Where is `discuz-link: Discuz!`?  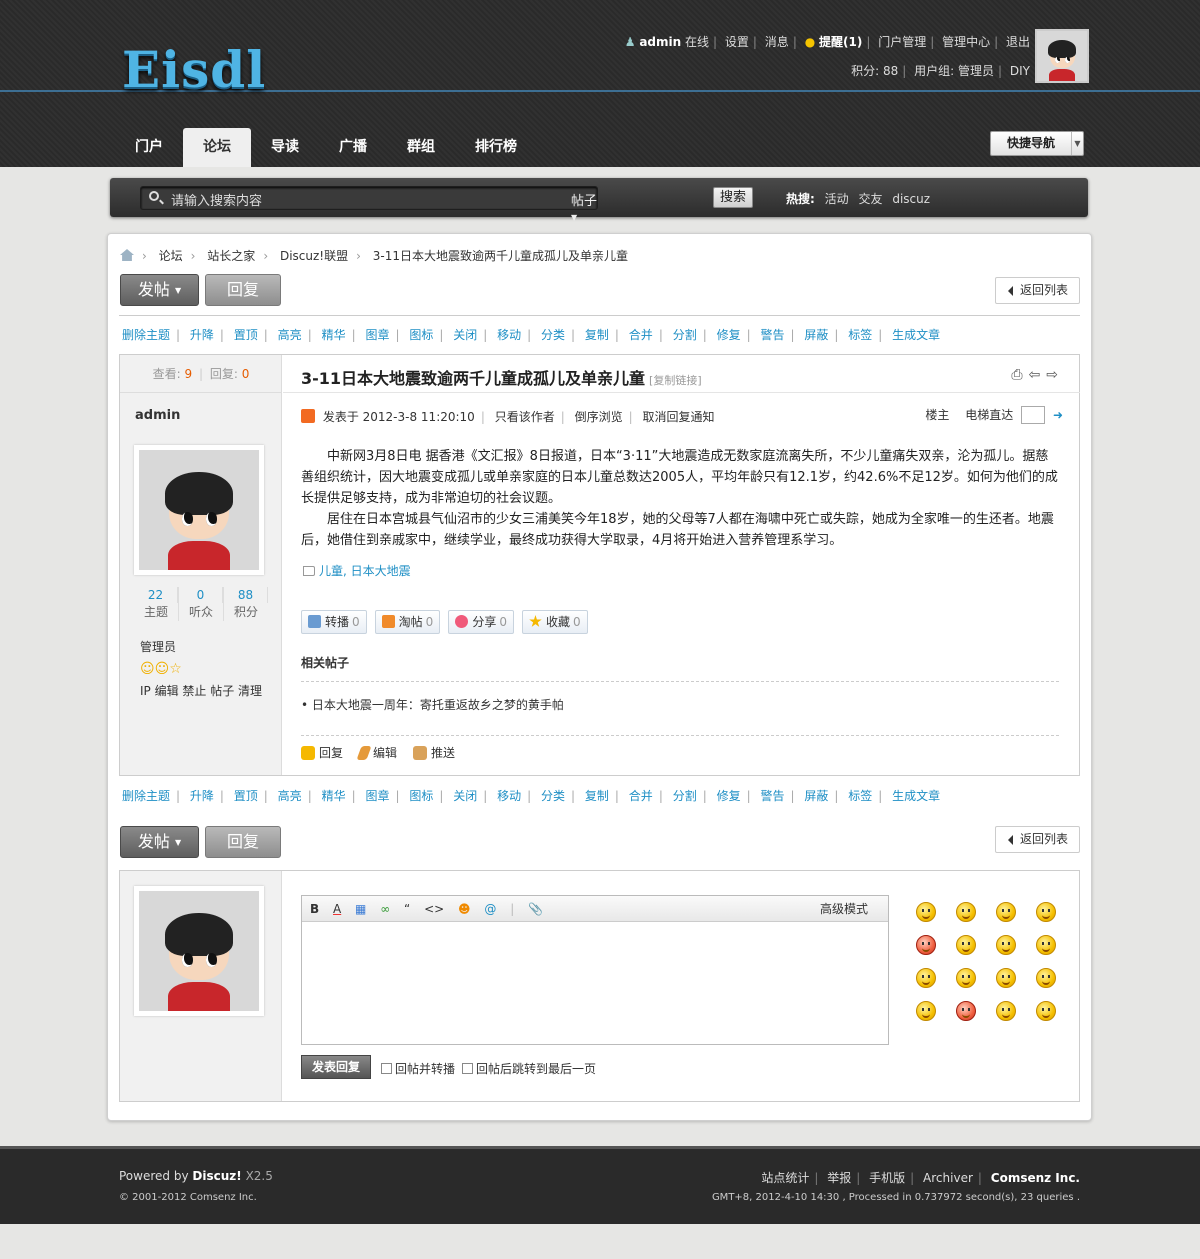 discuz-link: Discuz! is located at coordinates (216, 1176).